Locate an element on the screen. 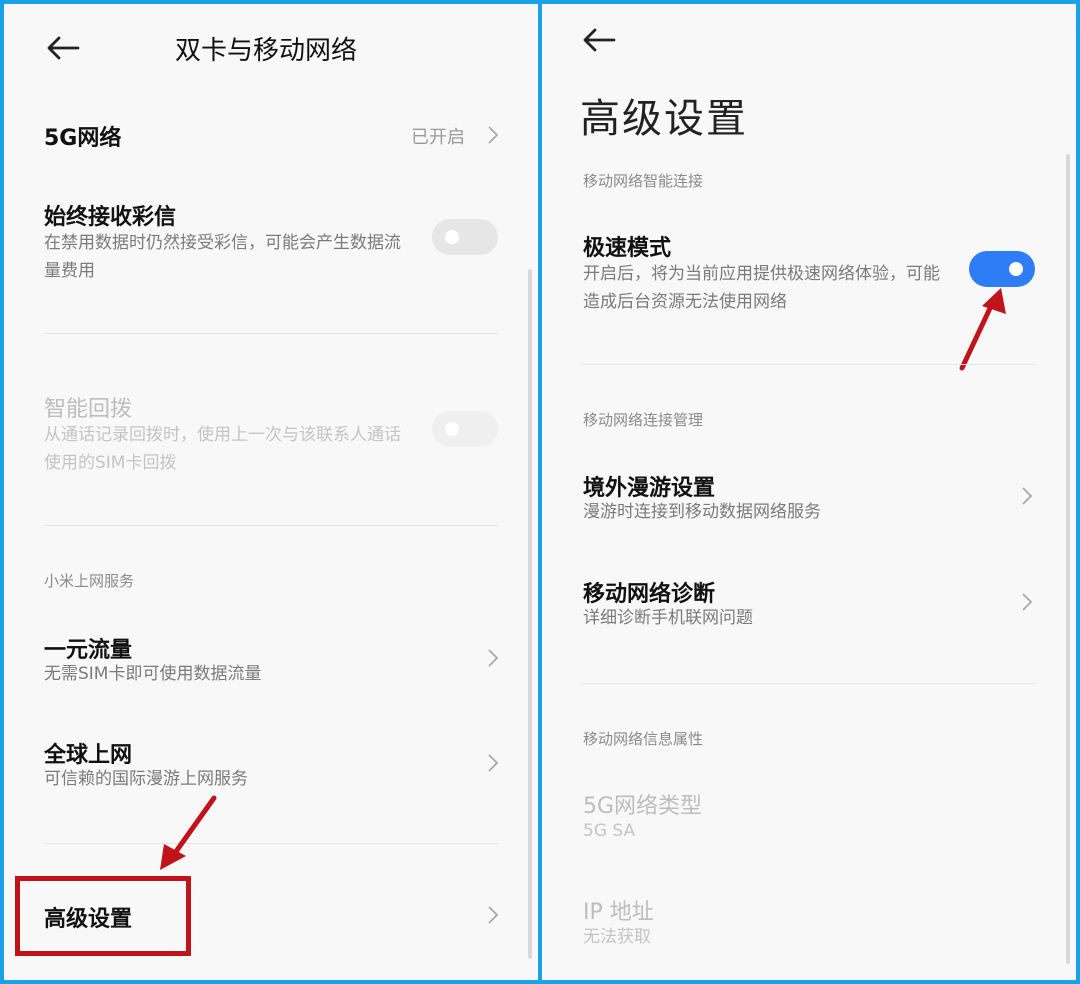 The height and width of the screenshot is (984, 1080). row-5g-network-title: 5G网络 is located at coordinates (83, 138).